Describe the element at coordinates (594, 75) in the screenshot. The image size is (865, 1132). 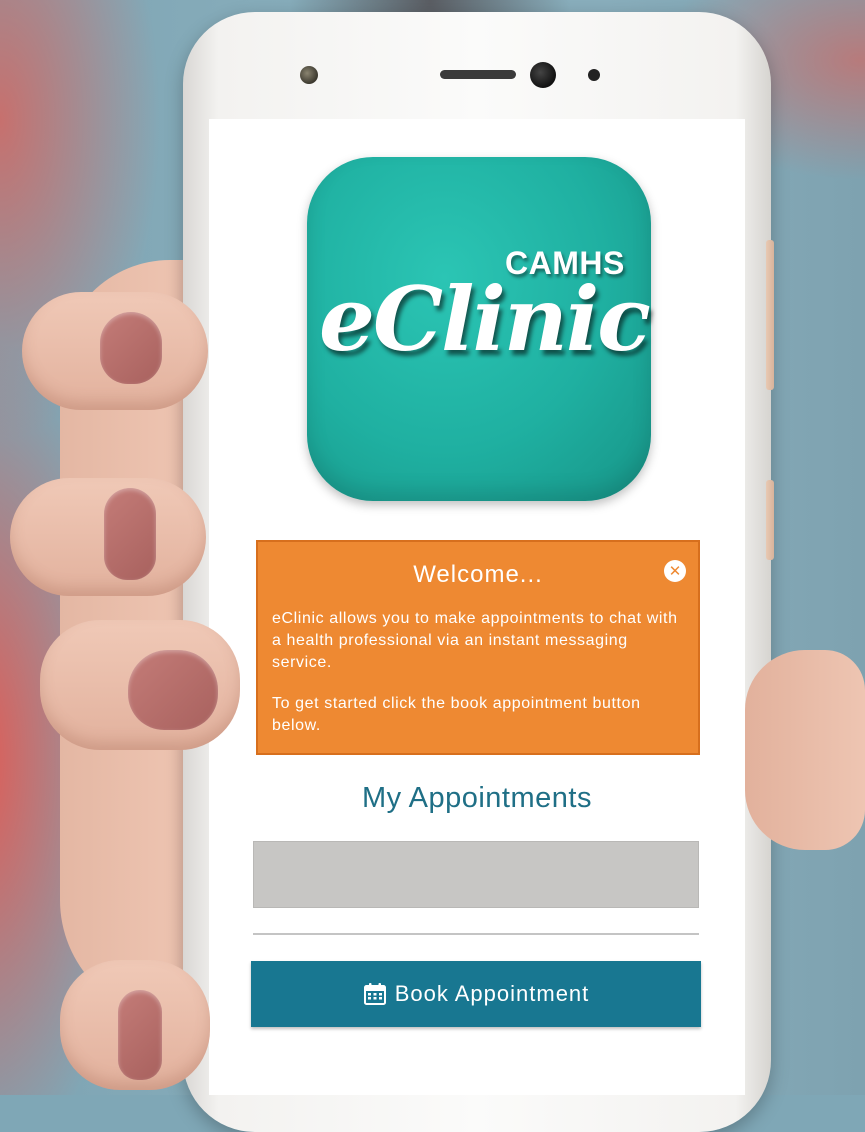
I see `proximity-sensor` at that location.